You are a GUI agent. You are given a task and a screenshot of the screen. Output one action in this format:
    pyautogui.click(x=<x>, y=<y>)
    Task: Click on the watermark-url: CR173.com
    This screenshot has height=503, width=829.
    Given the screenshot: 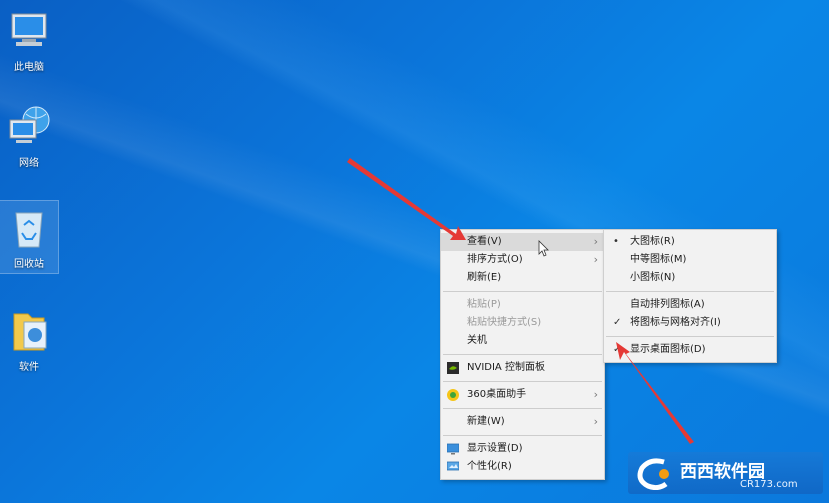 What is the action you would take?
    pyautogui.click(x=769, y=484)
    